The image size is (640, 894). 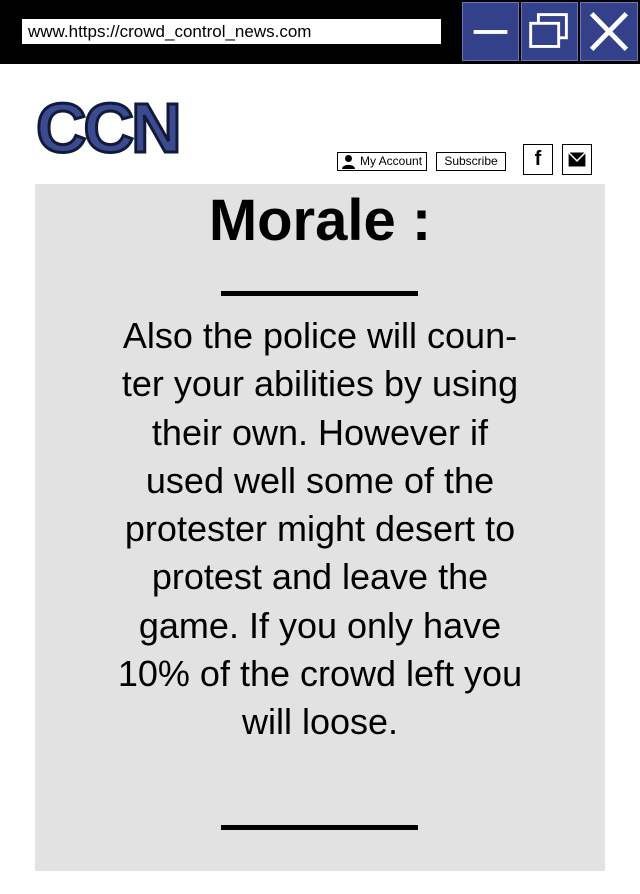 What do you see at coordinates (320, 722) in the screenshot?
I see `article-line: will loose.` at bounding box center [320, 722].